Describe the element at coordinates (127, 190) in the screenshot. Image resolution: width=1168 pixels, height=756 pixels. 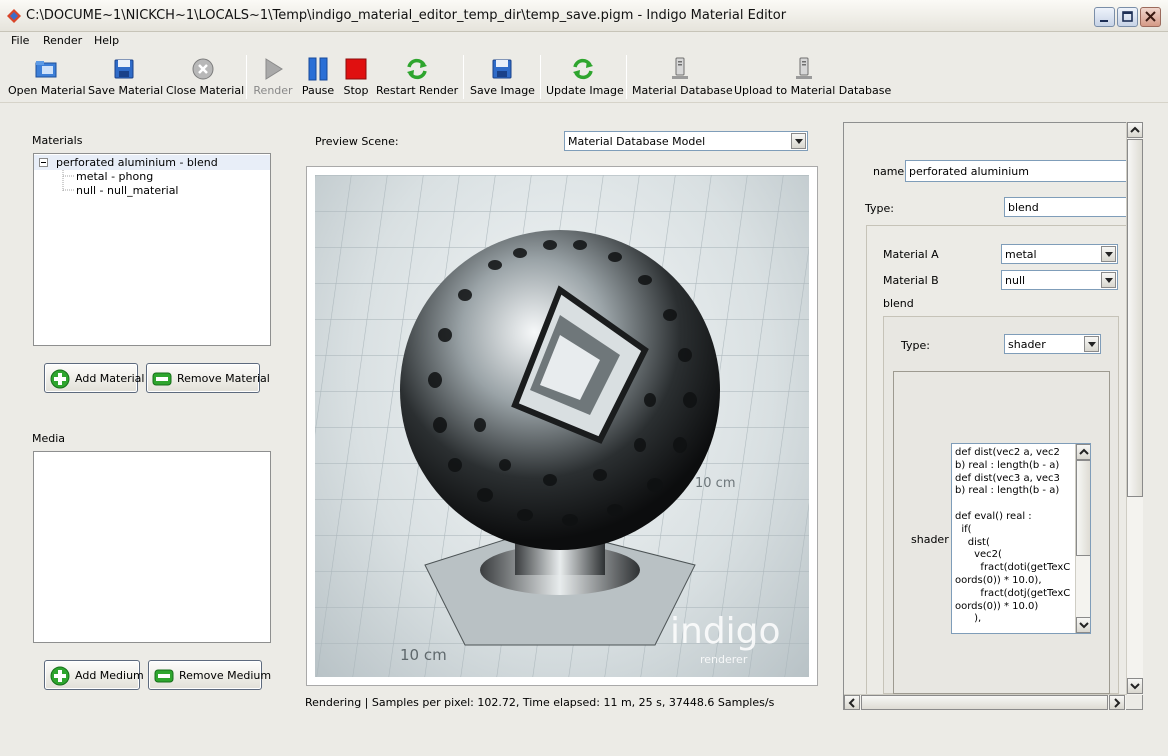
I see `tree-item-null: null - null_material` at that location.